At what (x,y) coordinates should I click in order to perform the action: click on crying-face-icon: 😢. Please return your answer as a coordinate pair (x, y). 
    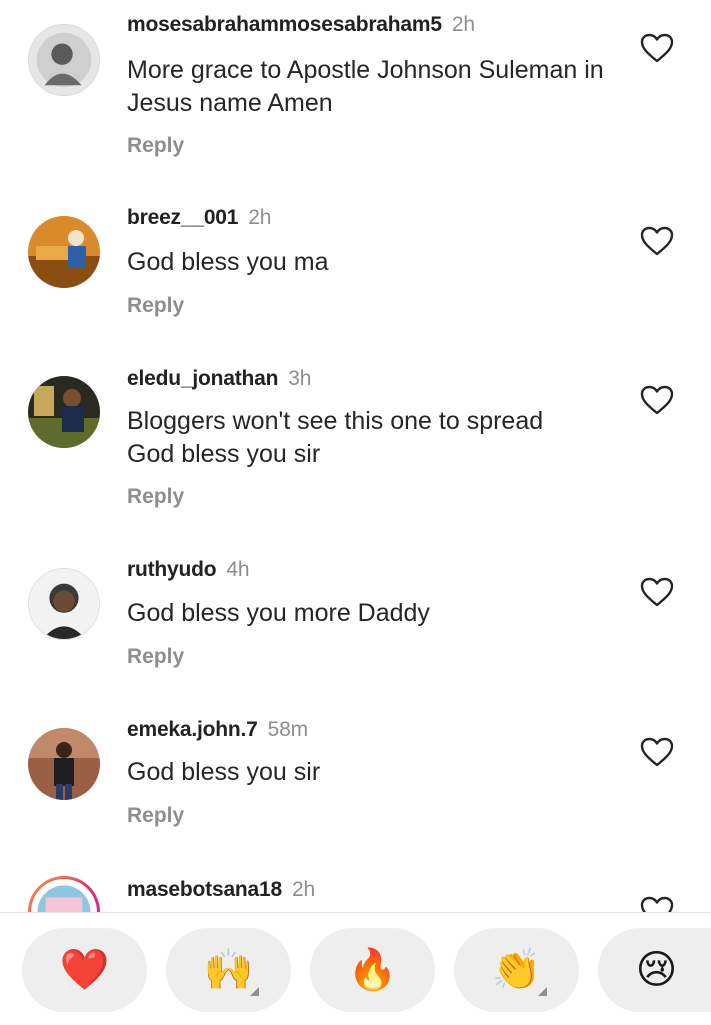
    Looking at the image, I should click on (656, 970).